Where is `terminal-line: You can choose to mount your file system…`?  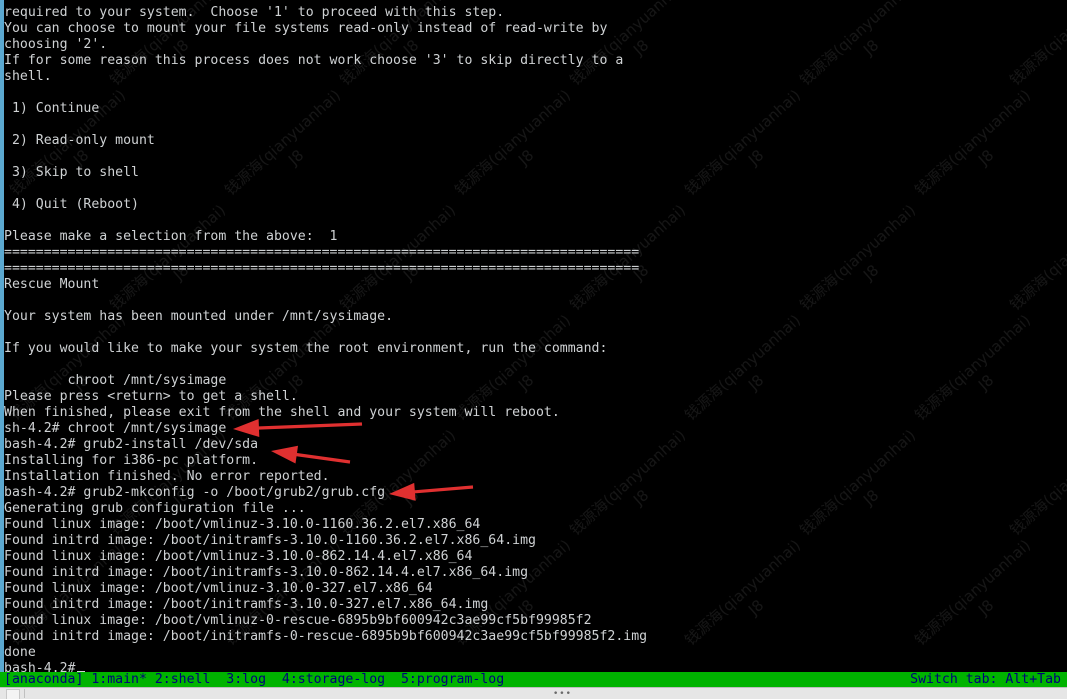 terminal-line: You can choose to mount your file system… is located at coordinates (306, 28).